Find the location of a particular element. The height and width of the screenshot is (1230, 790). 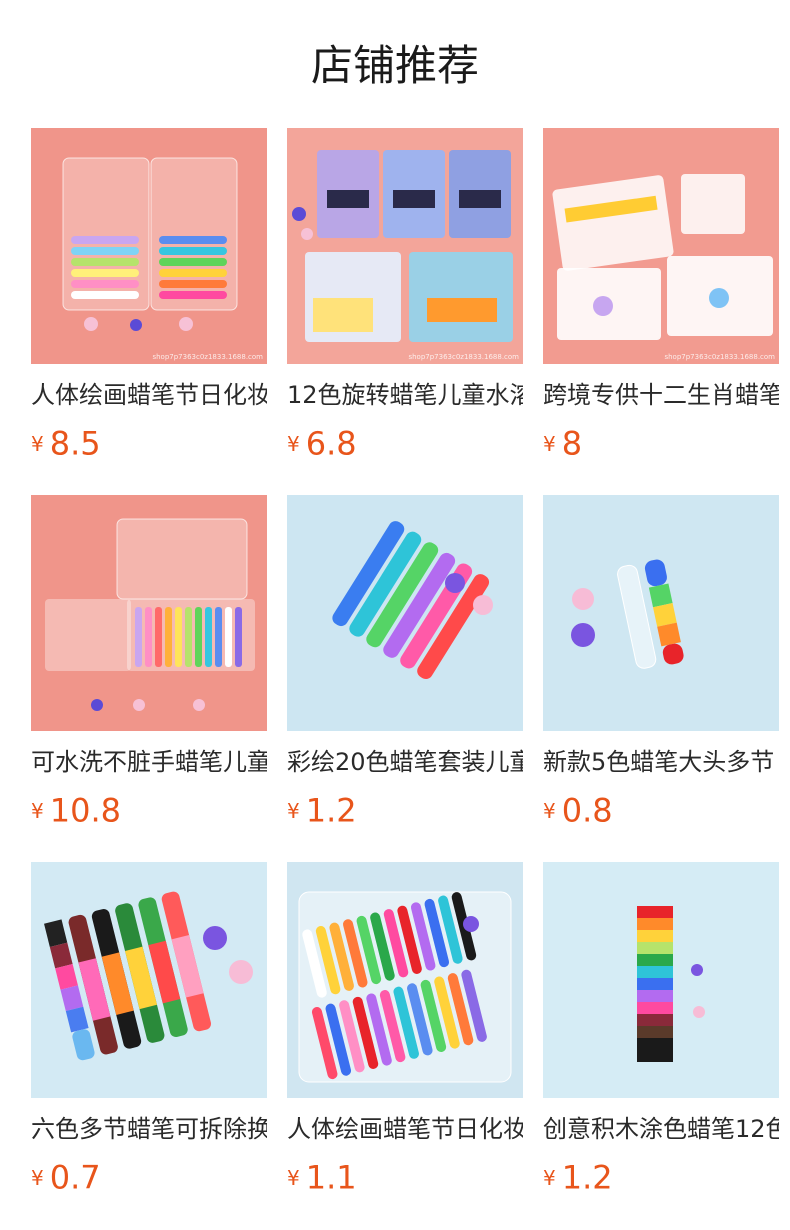

package-top is located at coordinates (414, 194).